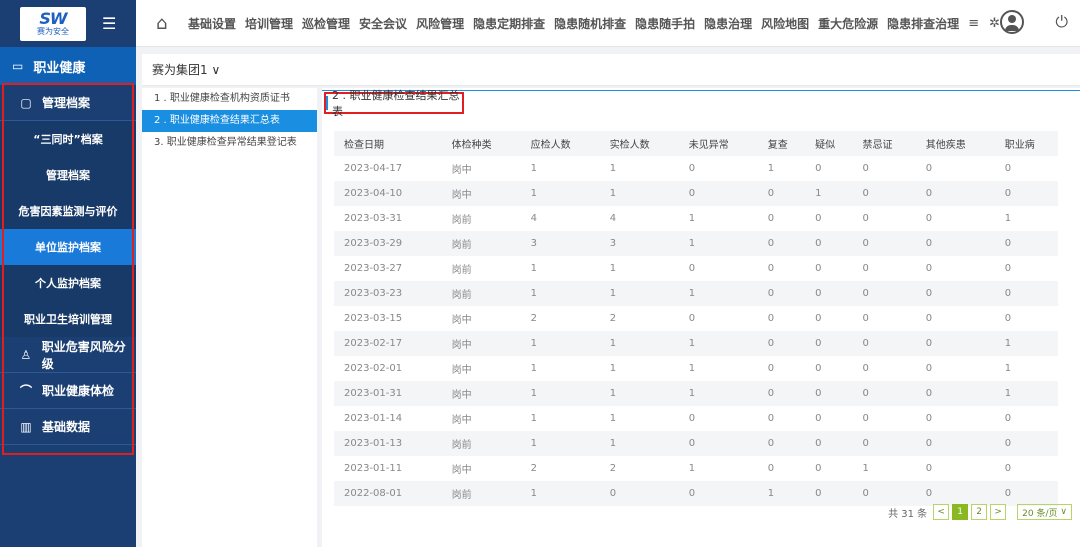  What do you see at coordinates (728, 23) in the screenshot?
I see `nav-item-remediation: 隐患治理` at bounding box center [728, 23].